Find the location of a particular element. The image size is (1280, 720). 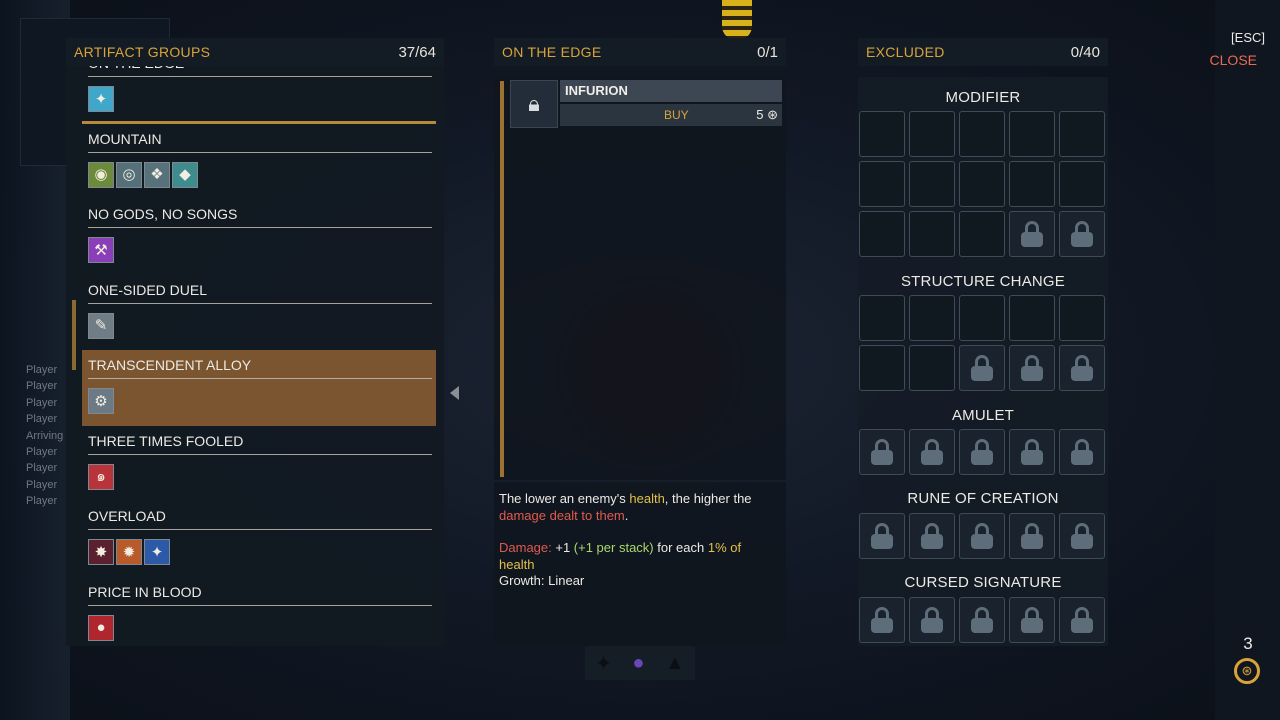

wrench-icon: ⚙ is located at coordinates (101, 401).